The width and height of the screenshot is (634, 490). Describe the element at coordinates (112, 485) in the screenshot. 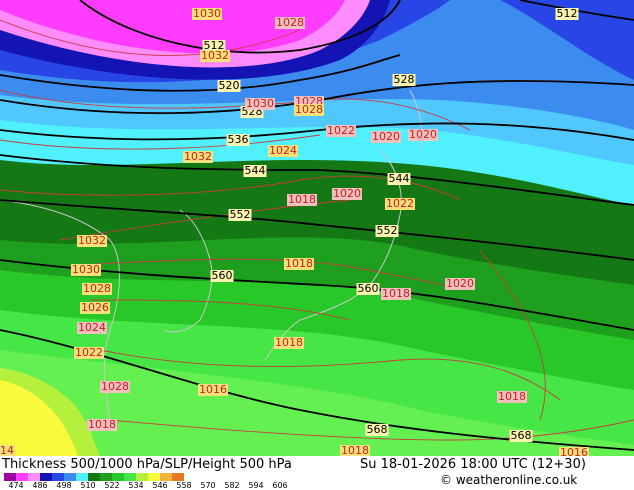

I see `color-scale-tick: 522` at that location.